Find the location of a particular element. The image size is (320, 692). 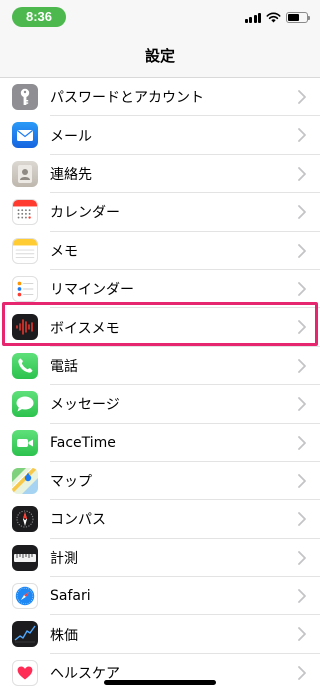

settings-item-label: コンパス is located at coordinates (78, 520).